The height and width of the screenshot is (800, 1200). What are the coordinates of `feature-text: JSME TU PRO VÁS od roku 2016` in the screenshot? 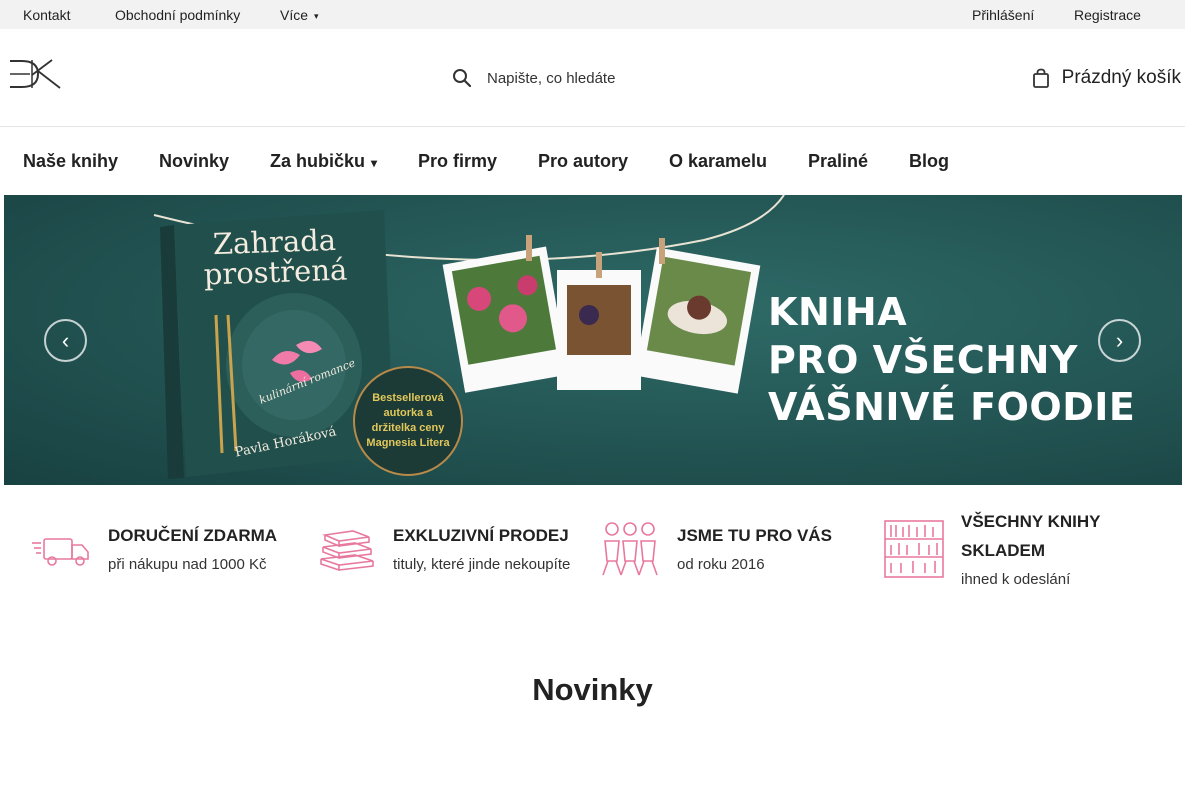 It's located at (754, 550).